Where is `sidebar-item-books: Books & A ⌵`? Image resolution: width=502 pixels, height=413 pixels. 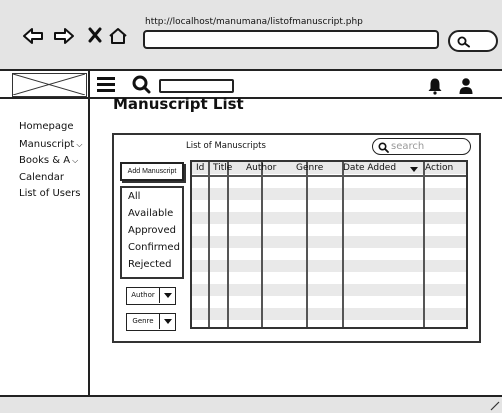 sidebar-item-books: Books & A ⌵ is located at coordinates (48, 160).